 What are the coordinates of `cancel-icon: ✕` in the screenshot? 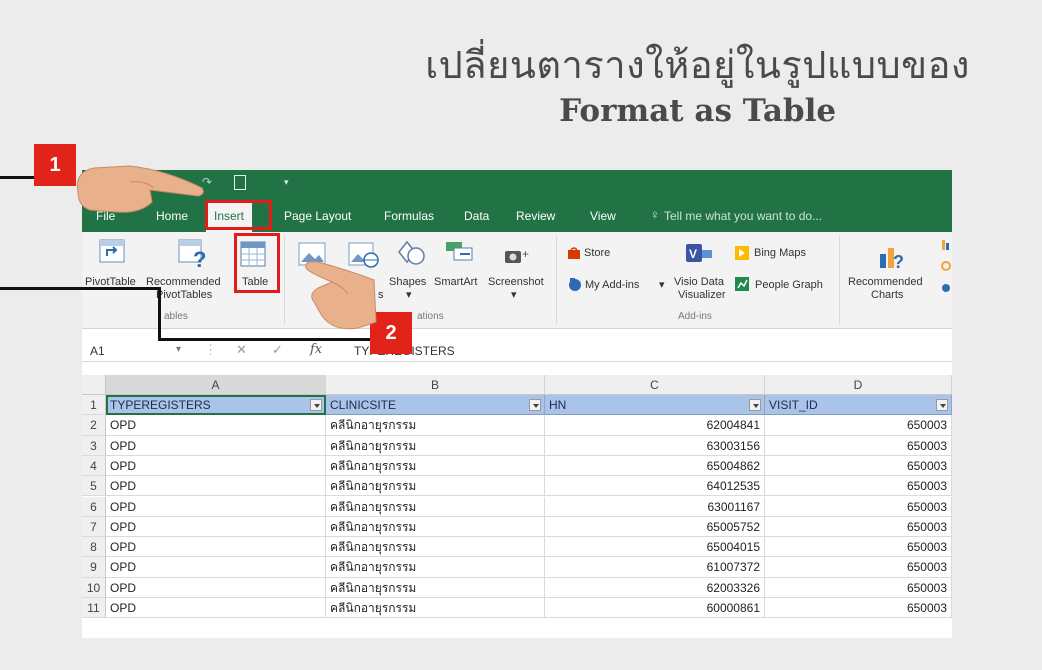 It's located at (241, 350).